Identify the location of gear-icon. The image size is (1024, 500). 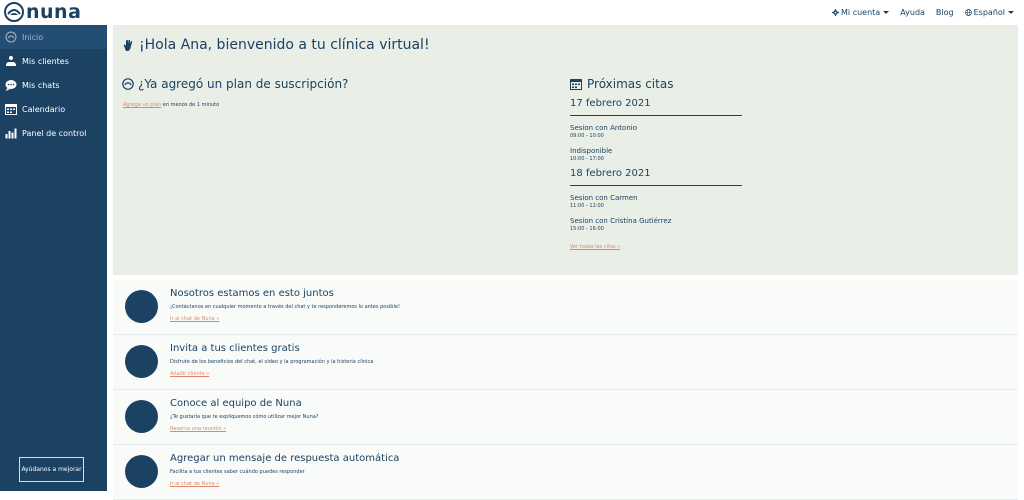
(836, 12).